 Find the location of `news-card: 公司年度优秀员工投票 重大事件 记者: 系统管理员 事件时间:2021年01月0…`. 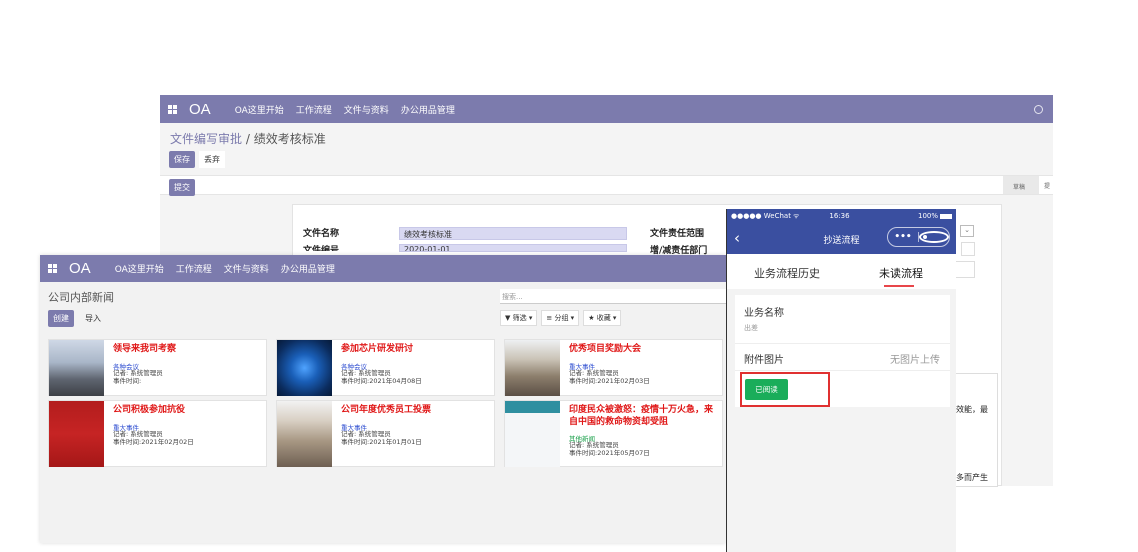

news-card: 公司年度优秀员工投票 重大事件 记者: 系统管理员 事件时间:2021年01月0… is located at coordinates (385, 433).